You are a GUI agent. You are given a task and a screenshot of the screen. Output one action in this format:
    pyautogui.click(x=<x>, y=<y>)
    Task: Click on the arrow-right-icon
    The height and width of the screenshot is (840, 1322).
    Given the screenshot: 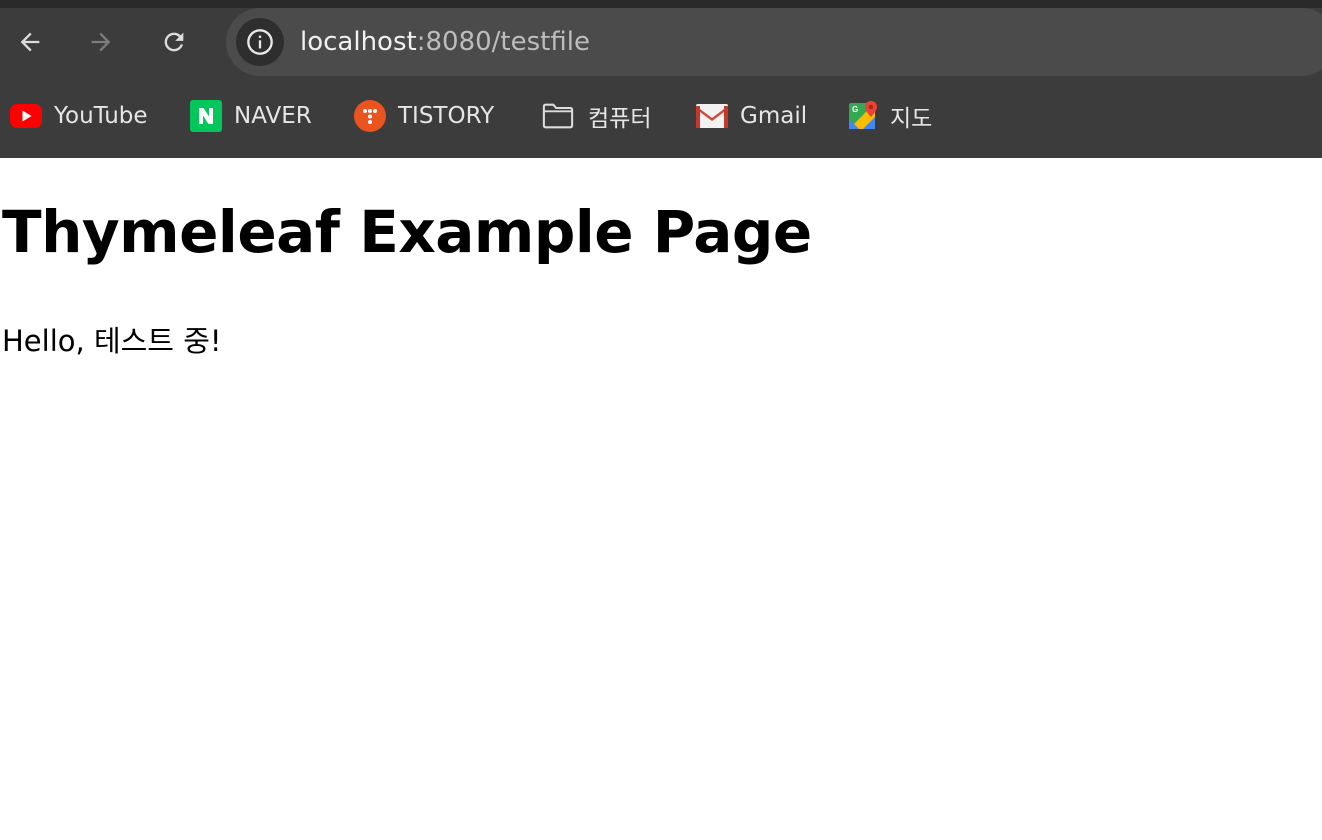 What is the action you would take?
    pyautogui.click(x=101, y=42)
    